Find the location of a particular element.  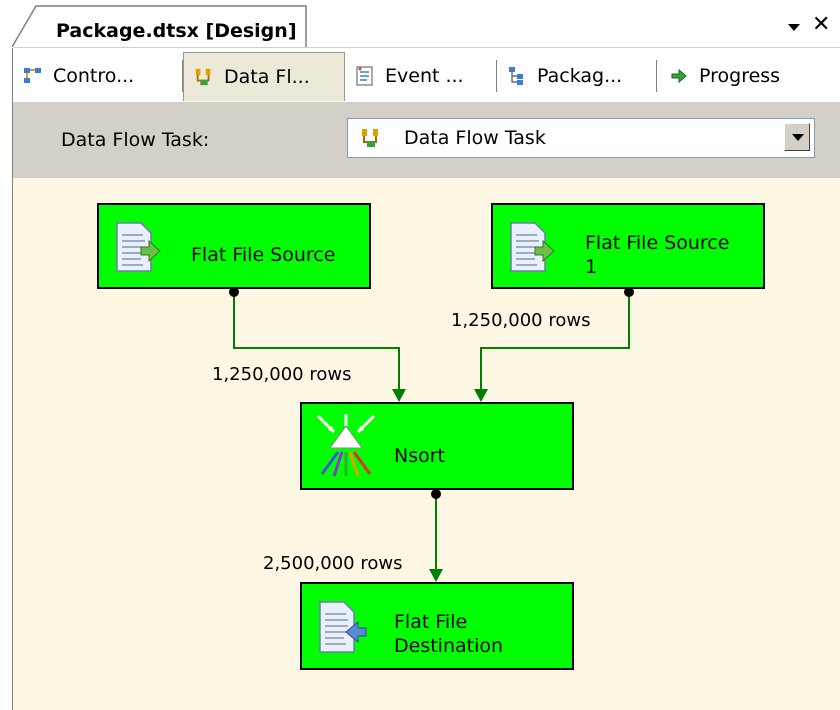

path-source2-to-nsort is located at coordinates (555, 342).